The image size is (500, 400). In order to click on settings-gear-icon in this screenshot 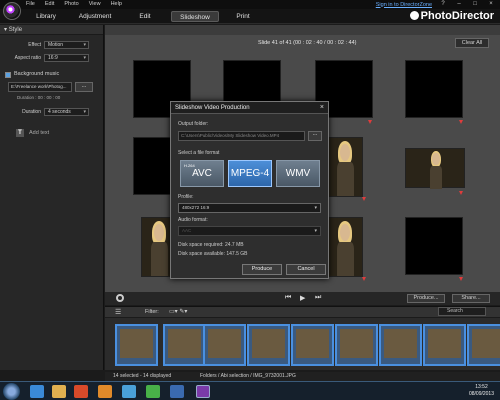, I will do `click(120, 298)`.